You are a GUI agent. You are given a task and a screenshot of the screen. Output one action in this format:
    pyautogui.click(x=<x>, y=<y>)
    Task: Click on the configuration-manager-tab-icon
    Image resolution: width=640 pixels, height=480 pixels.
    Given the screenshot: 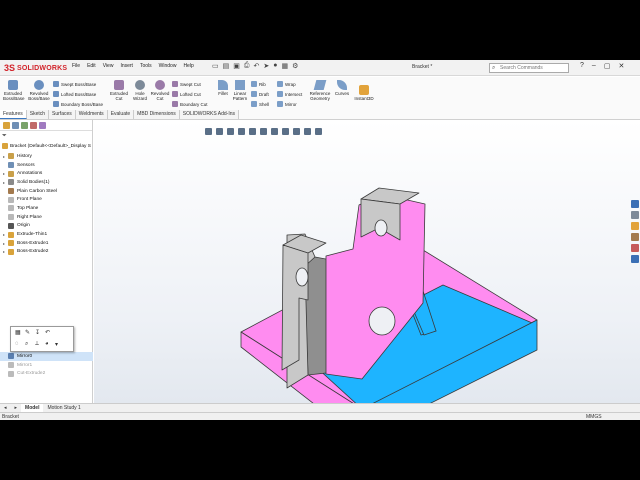 What is the action you would take?
    pyautogui.click(x=24, y=125)
    